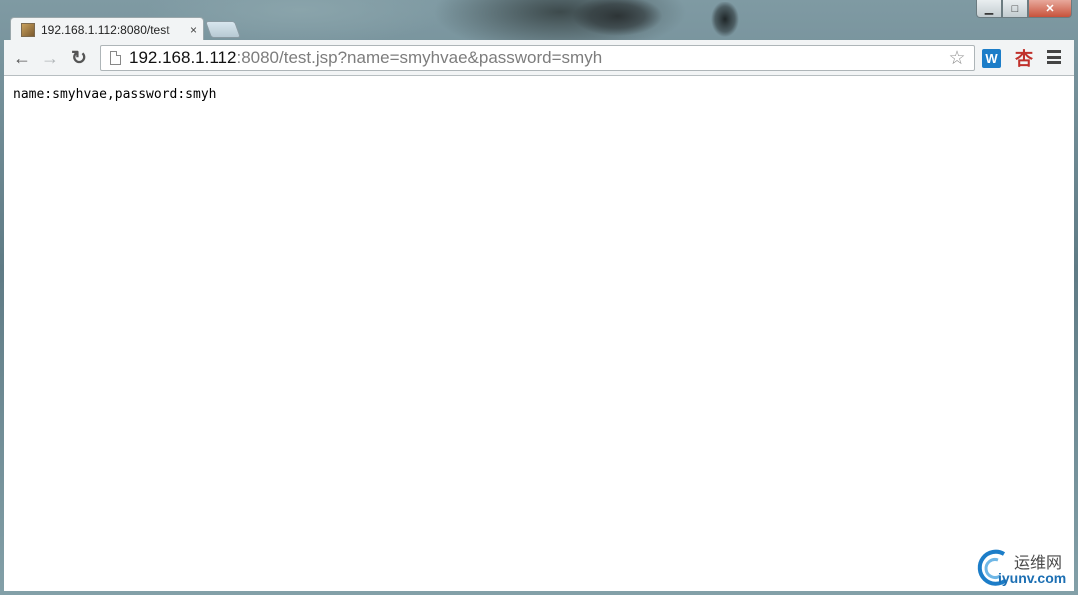 This screenshot has height=595, width=1078. What do you see at coordinates (50, 58) in the screenshot?
I see `forward-button: →` at bounding box center [50, 58].